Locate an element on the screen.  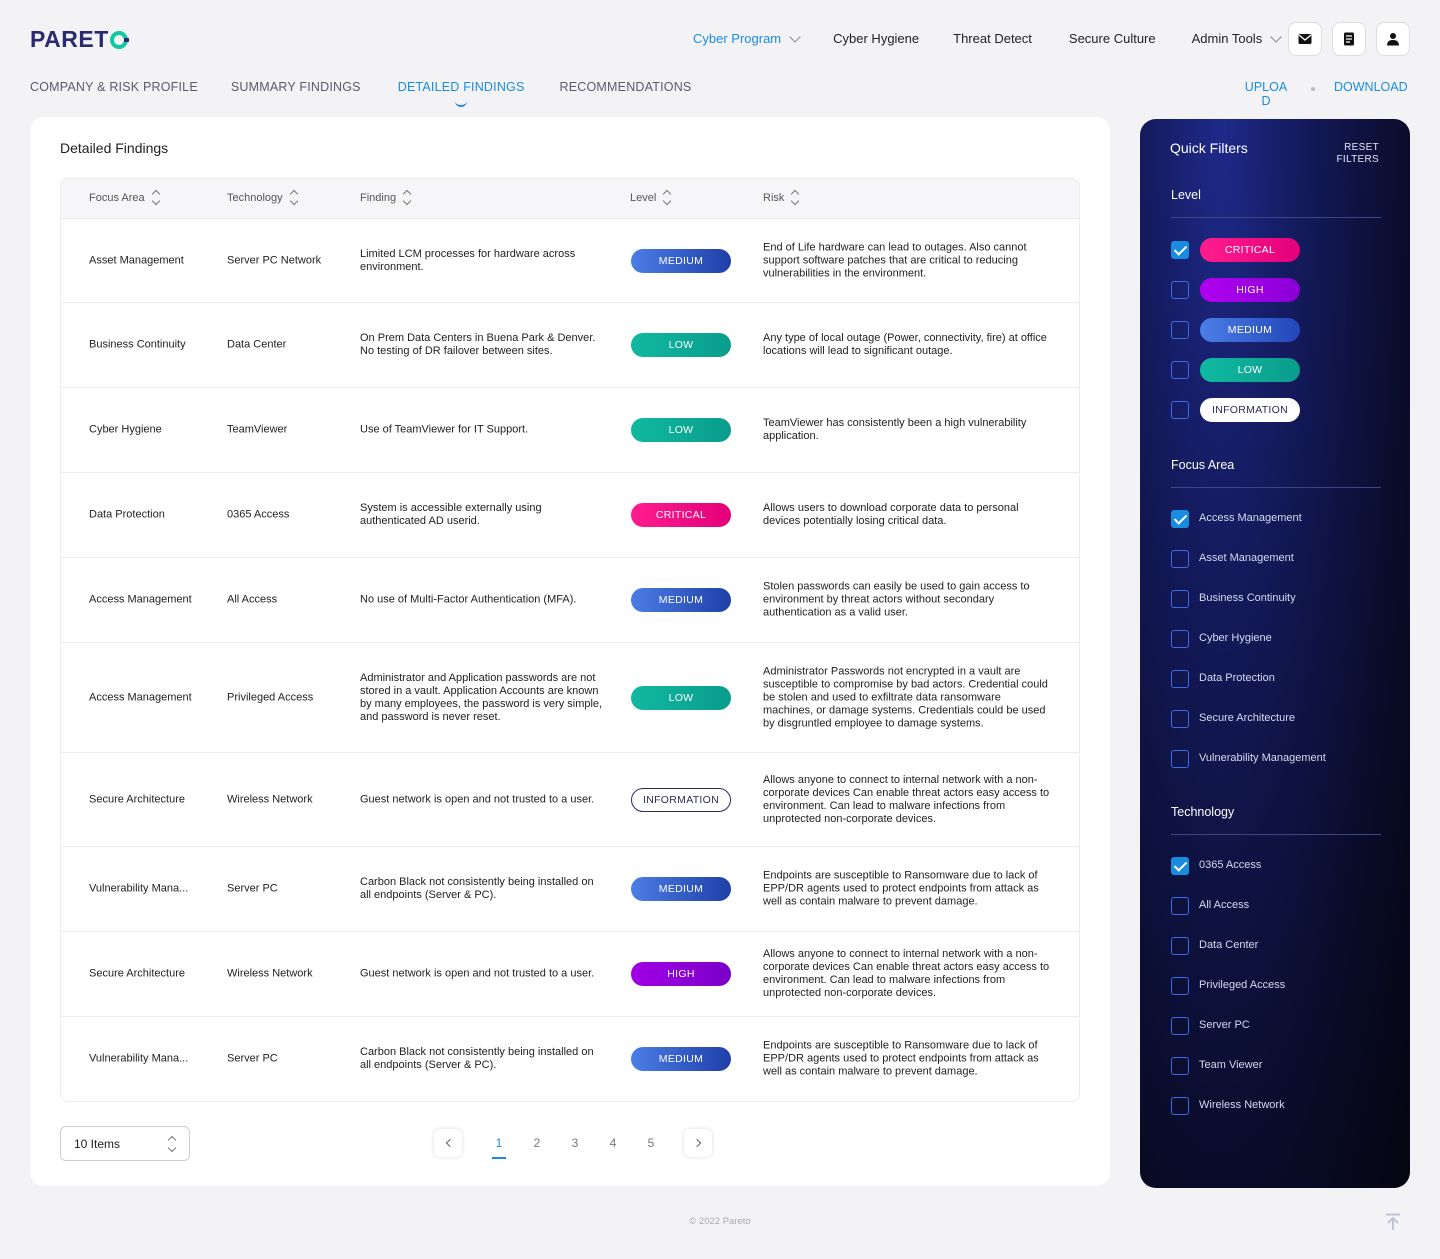
column-risk: Risk is located at coordinates (781, 197).